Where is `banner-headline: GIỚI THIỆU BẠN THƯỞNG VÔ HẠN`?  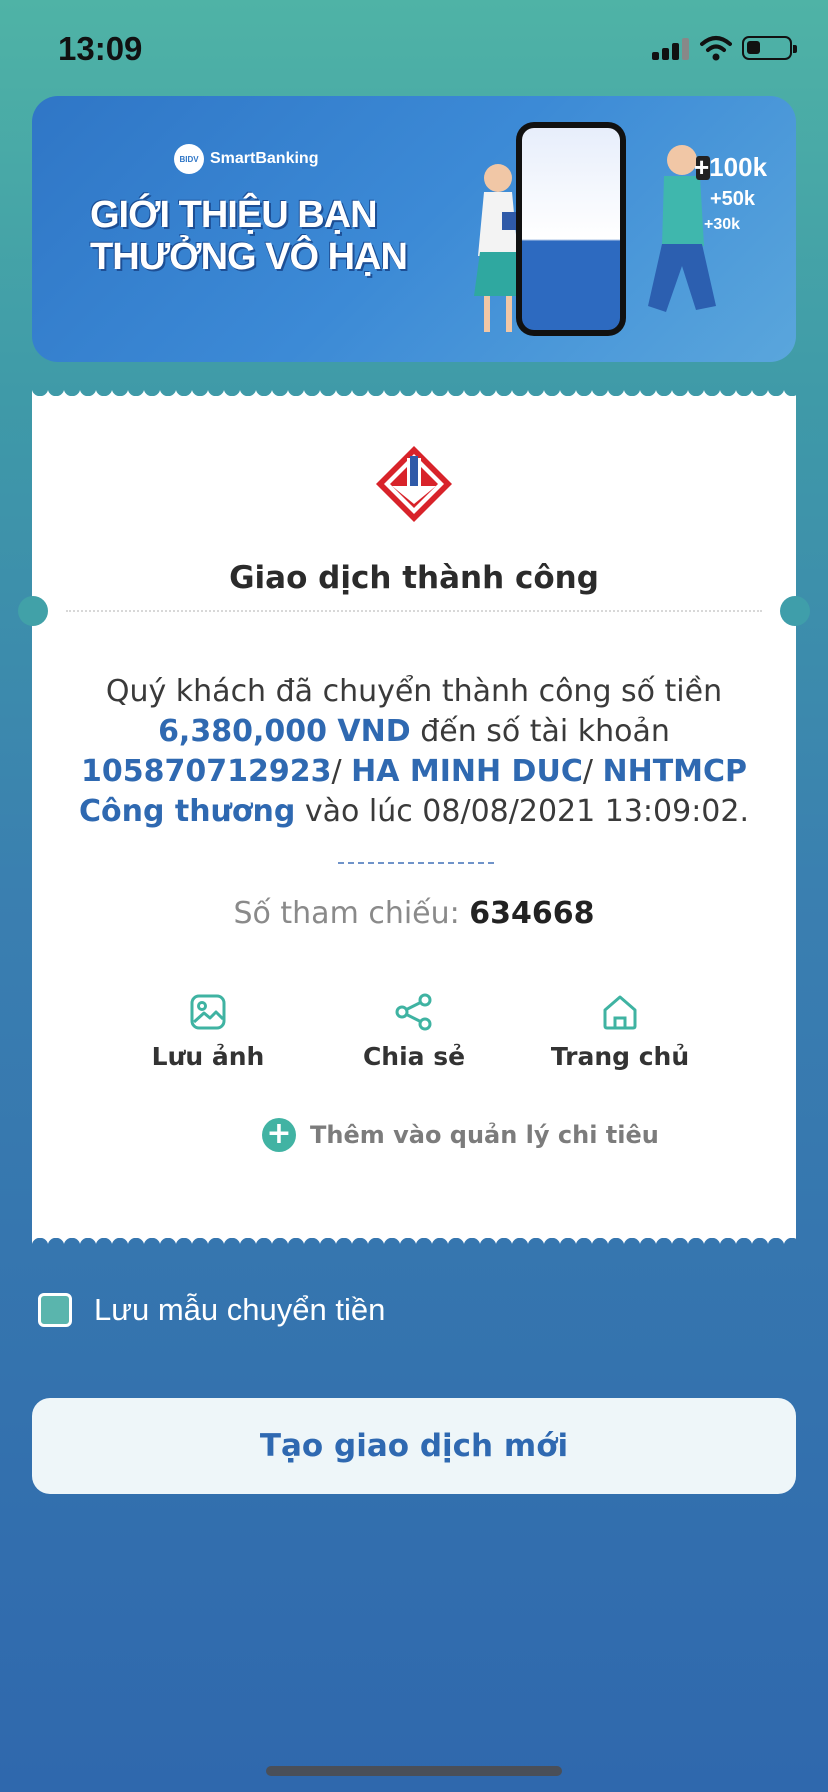 banner-headline: GIỚI THIỆU BẠN THƯỞNG VÔ HẠN is located at coordinates (249, 236).